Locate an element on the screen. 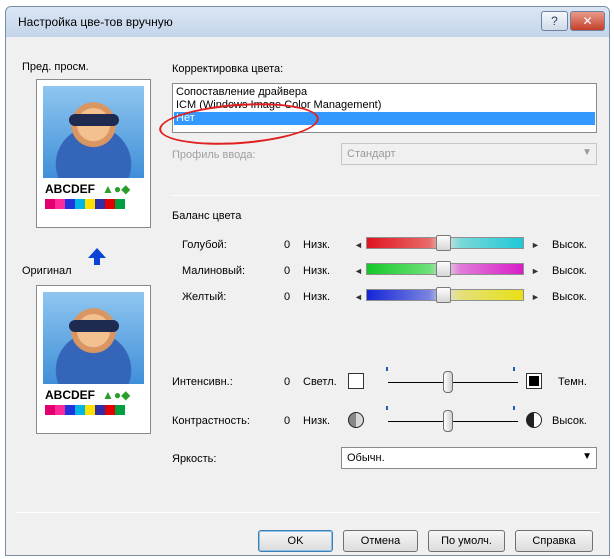 This screenshot has width=614, height=559. cyan-label: Голубой: is located at coordinates (204, 245).